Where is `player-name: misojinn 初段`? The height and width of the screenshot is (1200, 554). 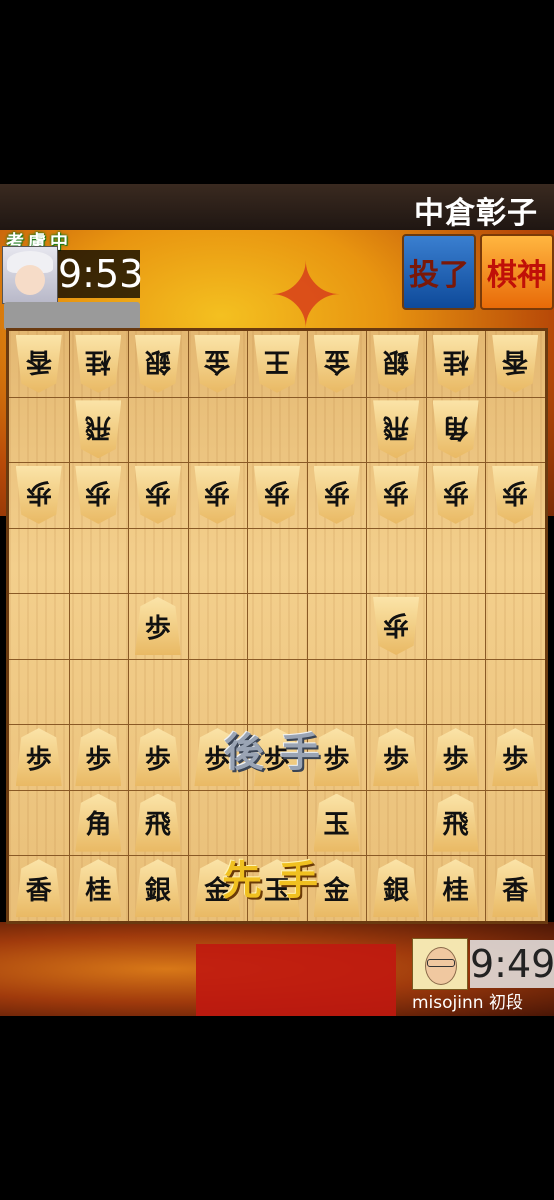
player-name: misojinn 初段 is located at coordinates (467, 1003).